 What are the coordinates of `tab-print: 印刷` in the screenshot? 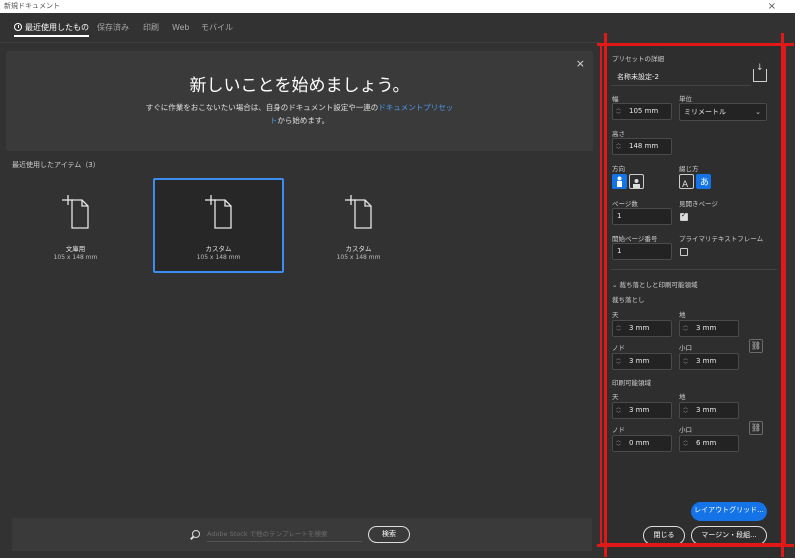 It's located at (151, 29).